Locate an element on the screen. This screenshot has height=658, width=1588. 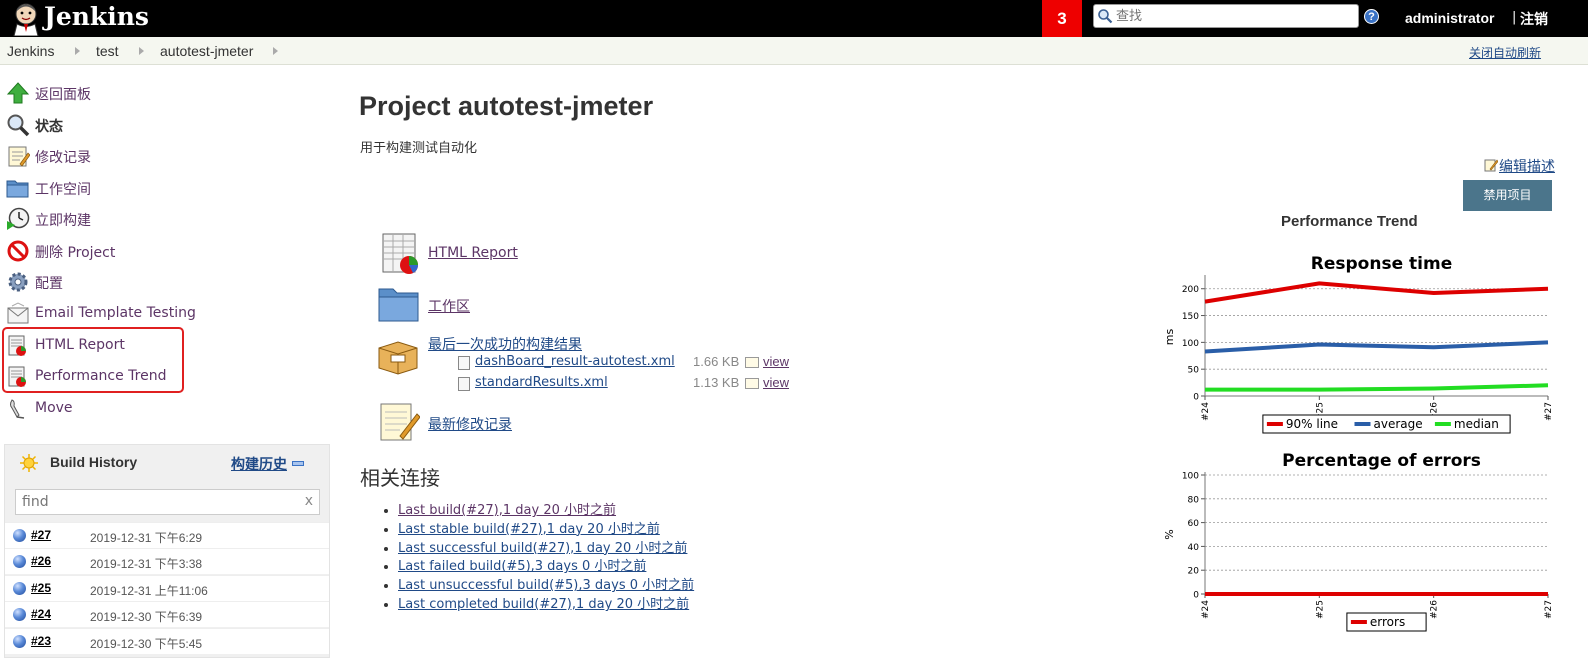
breadcrumb-test: test is located at coordinates (107, 51).